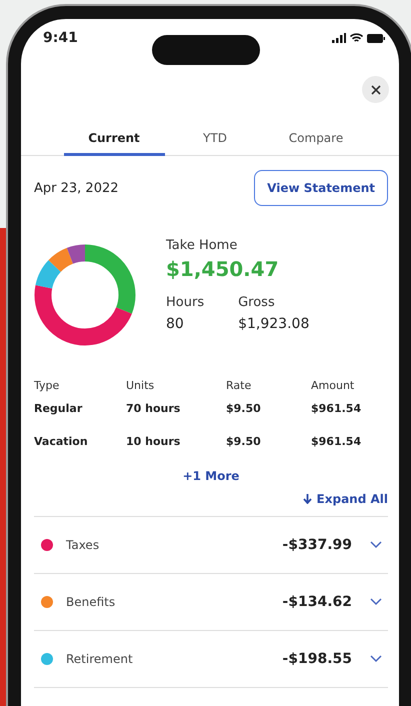  I want to click on statement-date: Apr 23, 2022, so click(76, 188).